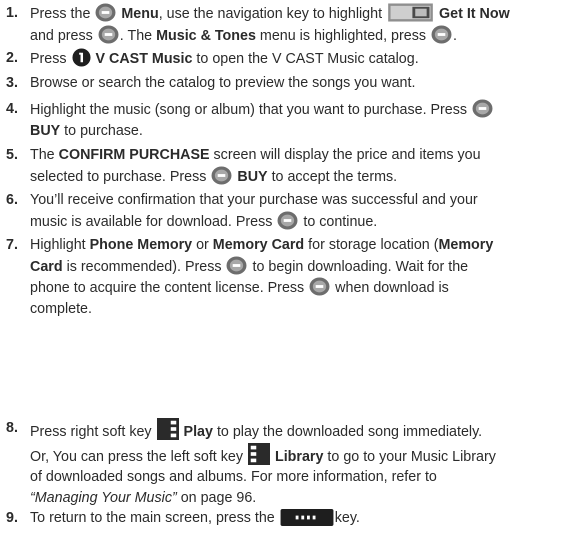  What do you see at coordinates (140, 14) in the screenshot?
I see `menu-label: Menu` at bounding box center [140, 14].